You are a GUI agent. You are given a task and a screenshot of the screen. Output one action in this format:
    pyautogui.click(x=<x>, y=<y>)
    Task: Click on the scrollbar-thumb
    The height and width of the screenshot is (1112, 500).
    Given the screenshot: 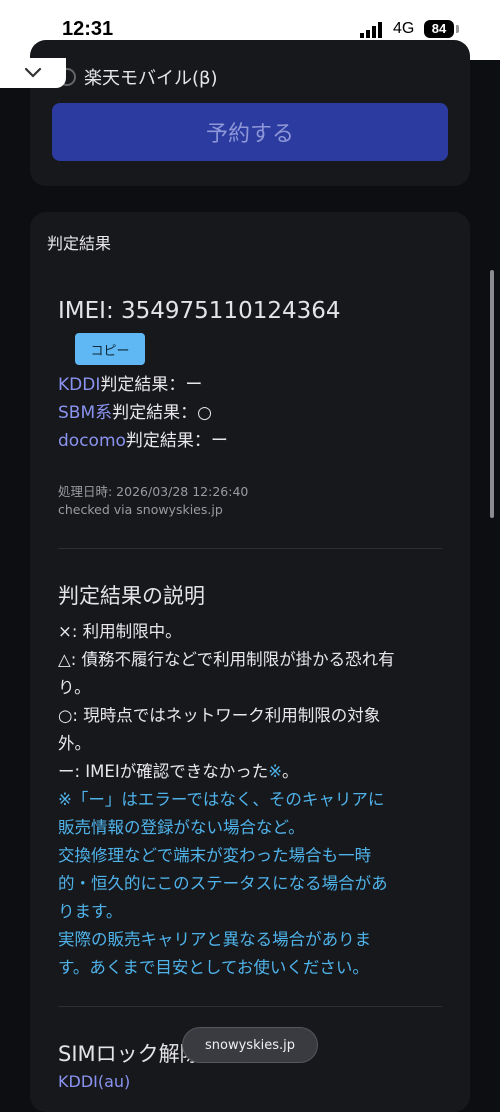 What is the action you would take?
    pyautogui.click(x=492, y=394)
    